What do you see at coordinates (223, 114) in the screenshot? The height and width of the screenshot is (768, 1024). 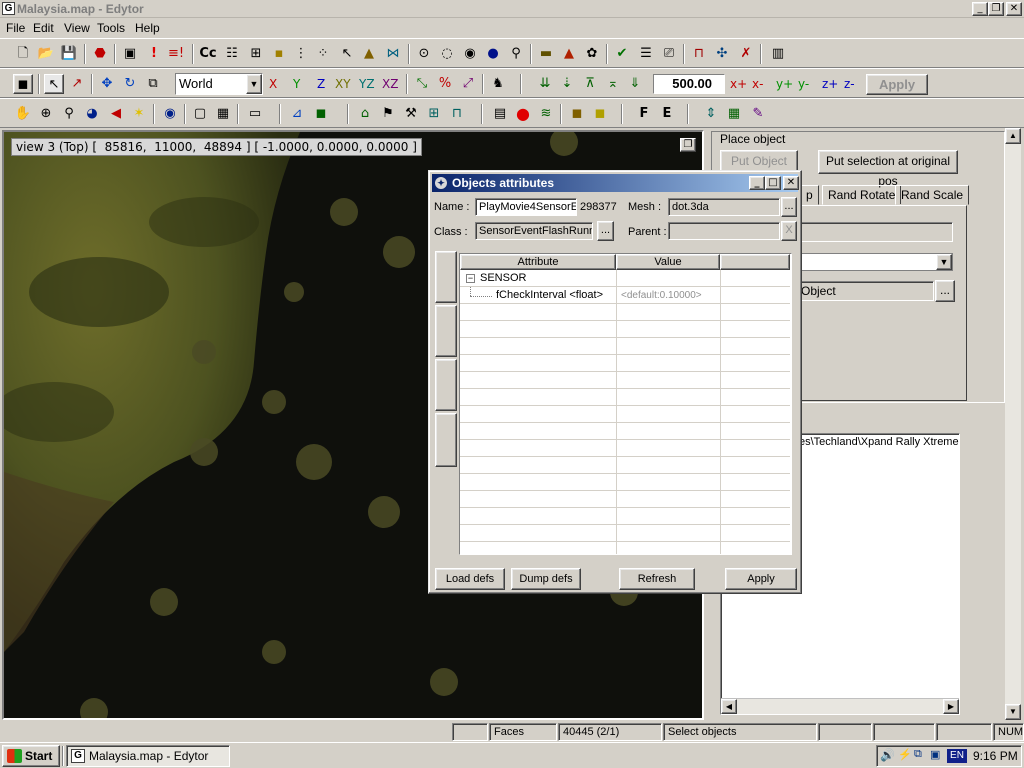 I see `grid-icon: ▦` at bounding box center [223, 114].